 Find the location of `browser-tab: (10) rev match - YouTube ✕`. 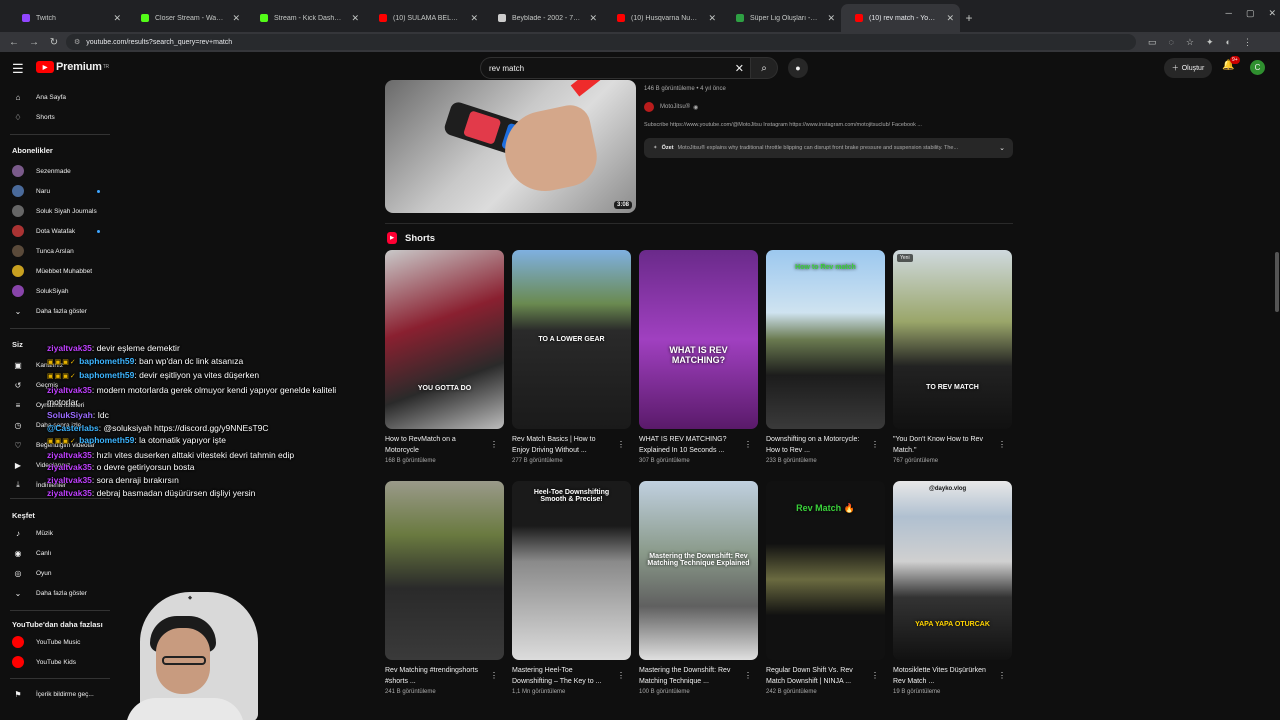

browser-tab: (10) rev match - YouTube ✕ is located at coordinates (900, 18).